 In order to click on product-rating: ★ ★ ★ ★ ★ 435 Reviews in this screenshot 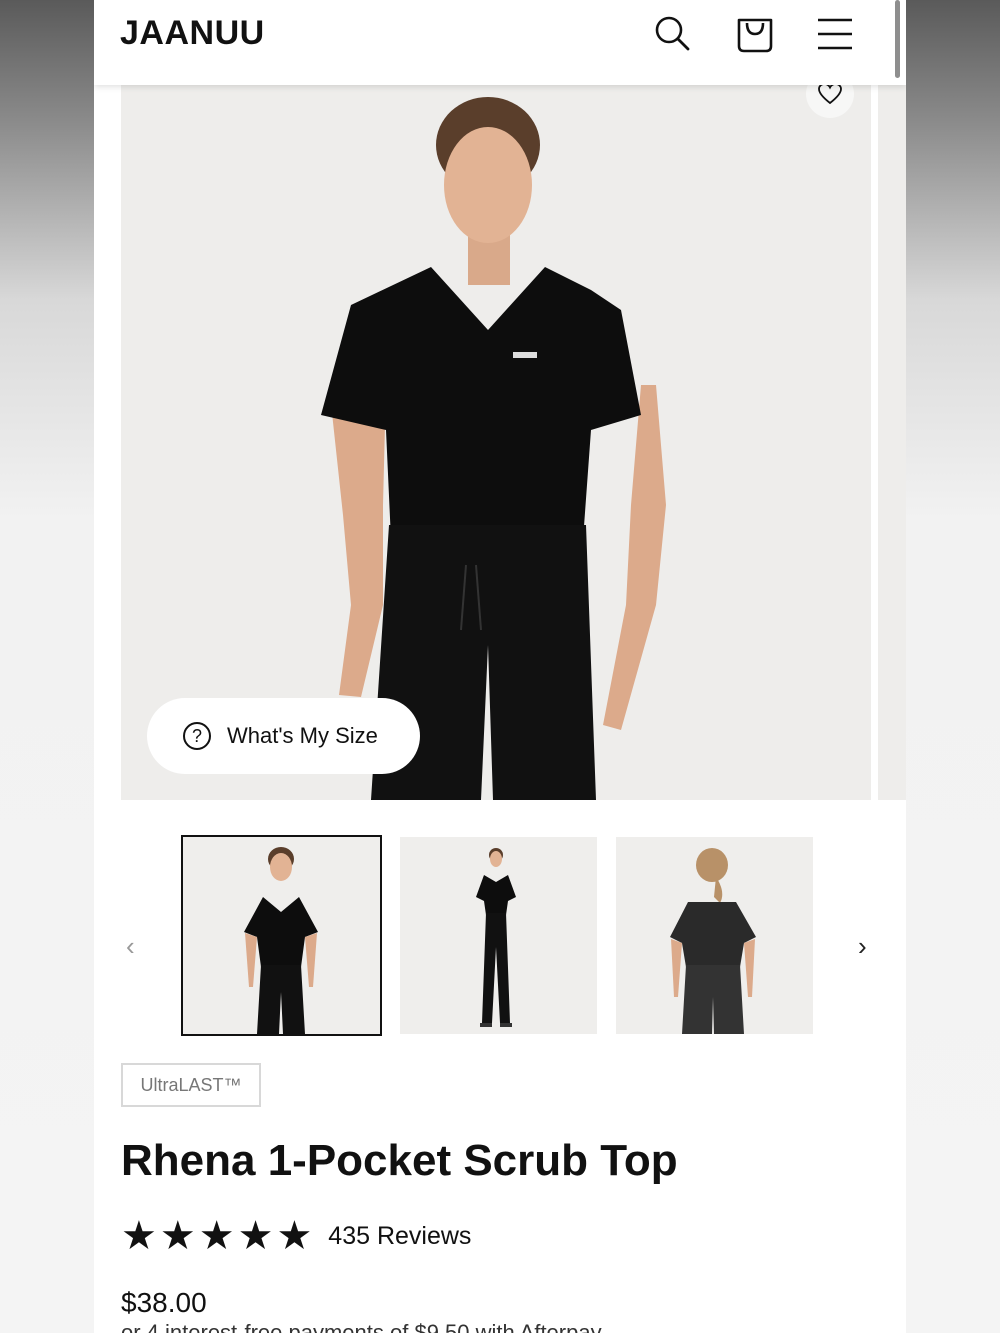, I will do `click(296, 1236)`.